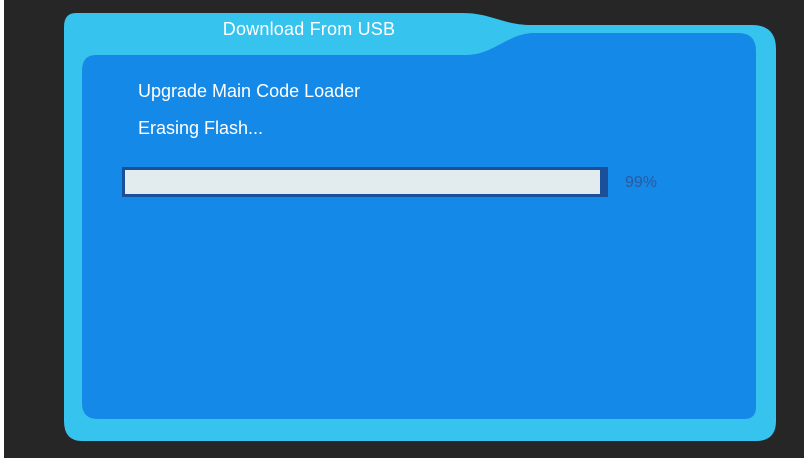 The image size is (808, 462). I want to click on upgrade-target-label: Upgrade Main Code Loader, so click(249, 91).